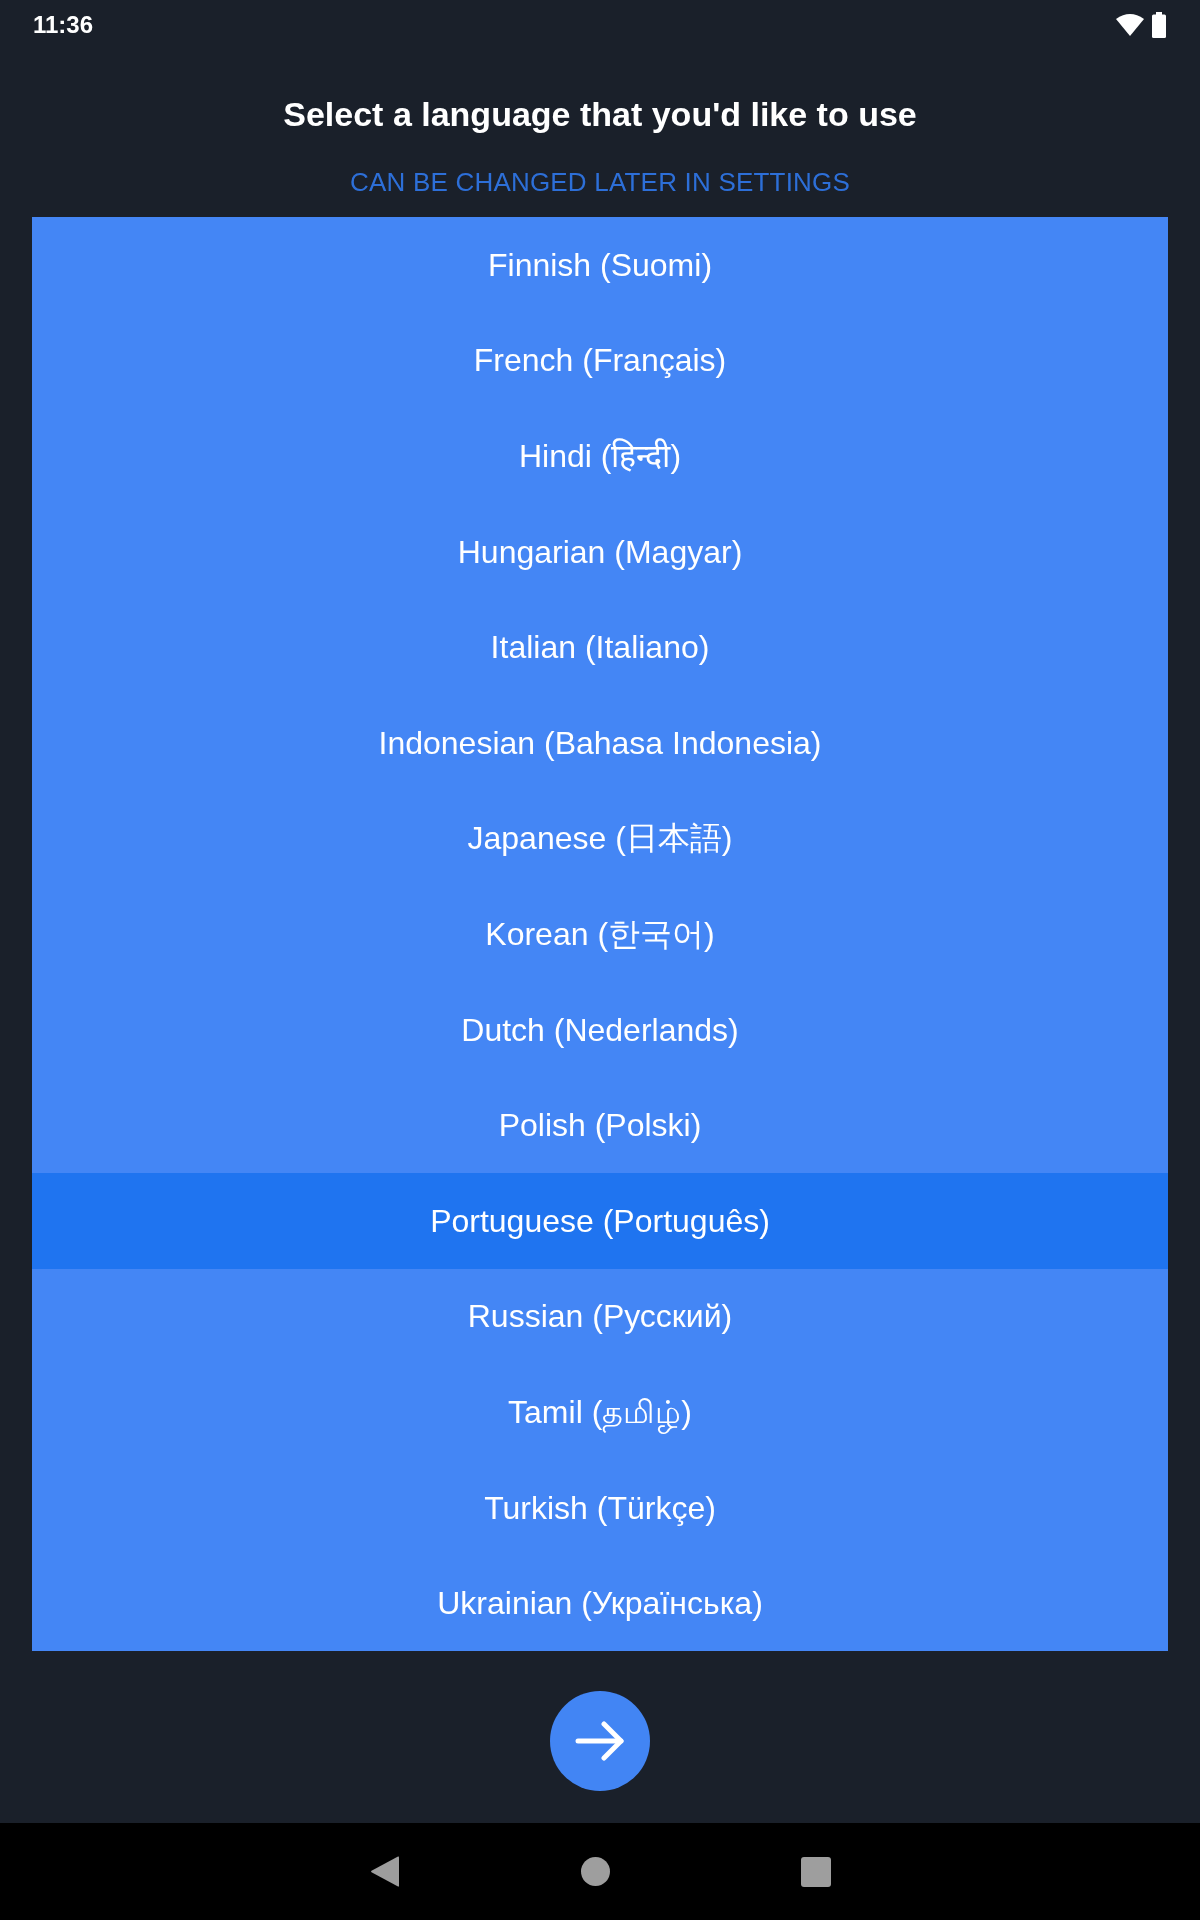 The width and height of the screenshot is (1200, 1920). What do you see at coordinates (600, 551) in the screenshot?
I see `language-option: Hungarian (Magyar)` at bounding box center [600, 551].